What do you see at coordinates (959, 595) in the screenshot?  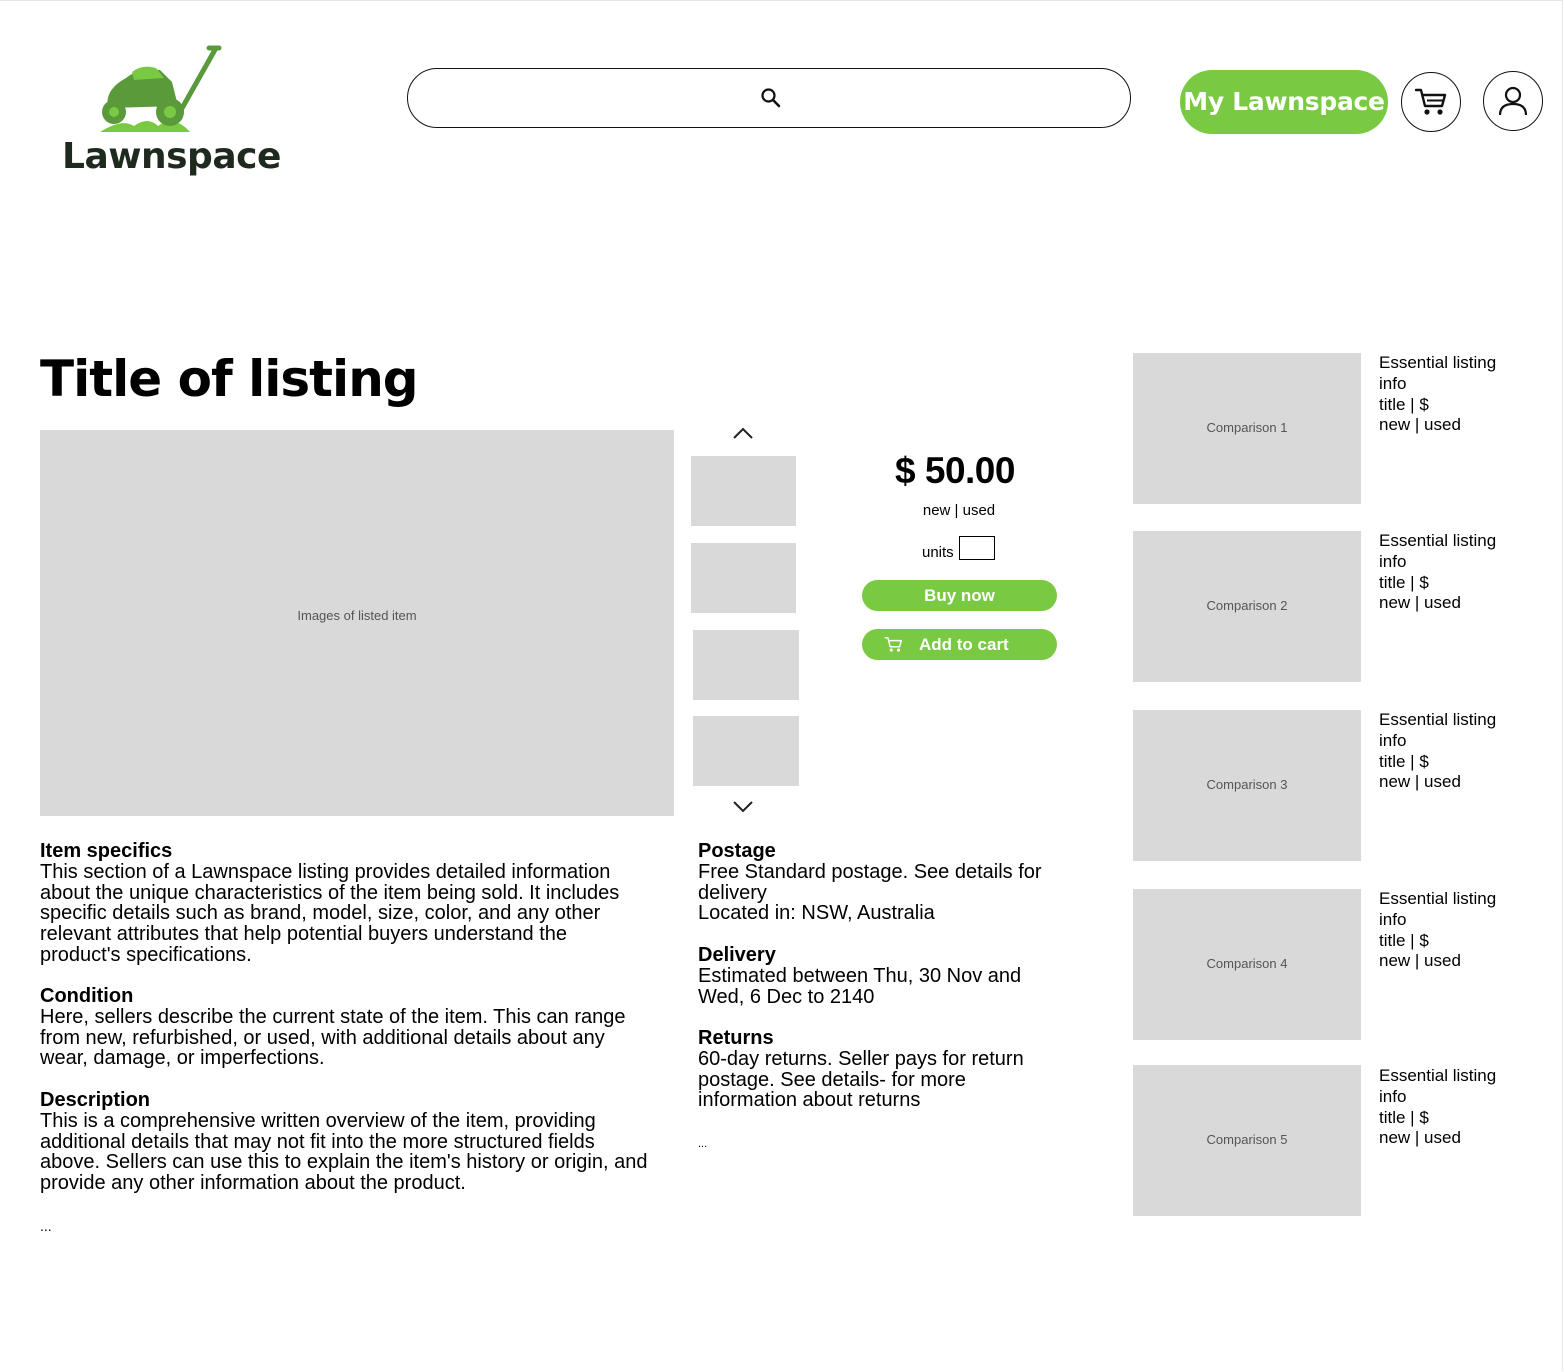 I see `buy-now-button: Buy now` at bounding box center [959, 595].